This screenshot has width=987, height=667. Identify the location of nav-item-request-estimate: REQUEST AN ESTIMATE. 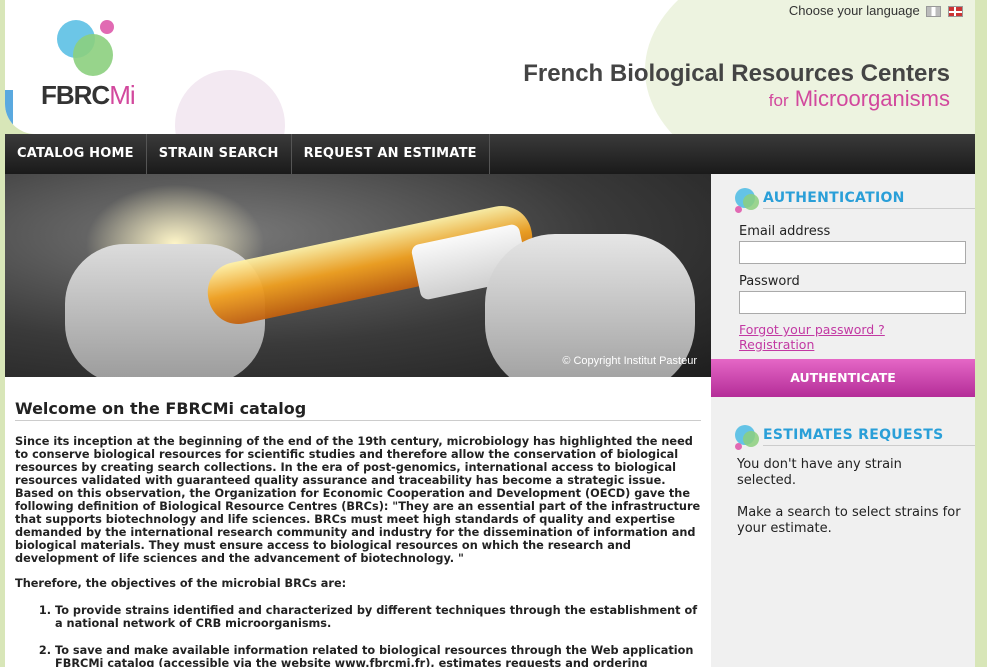
(391, 154).